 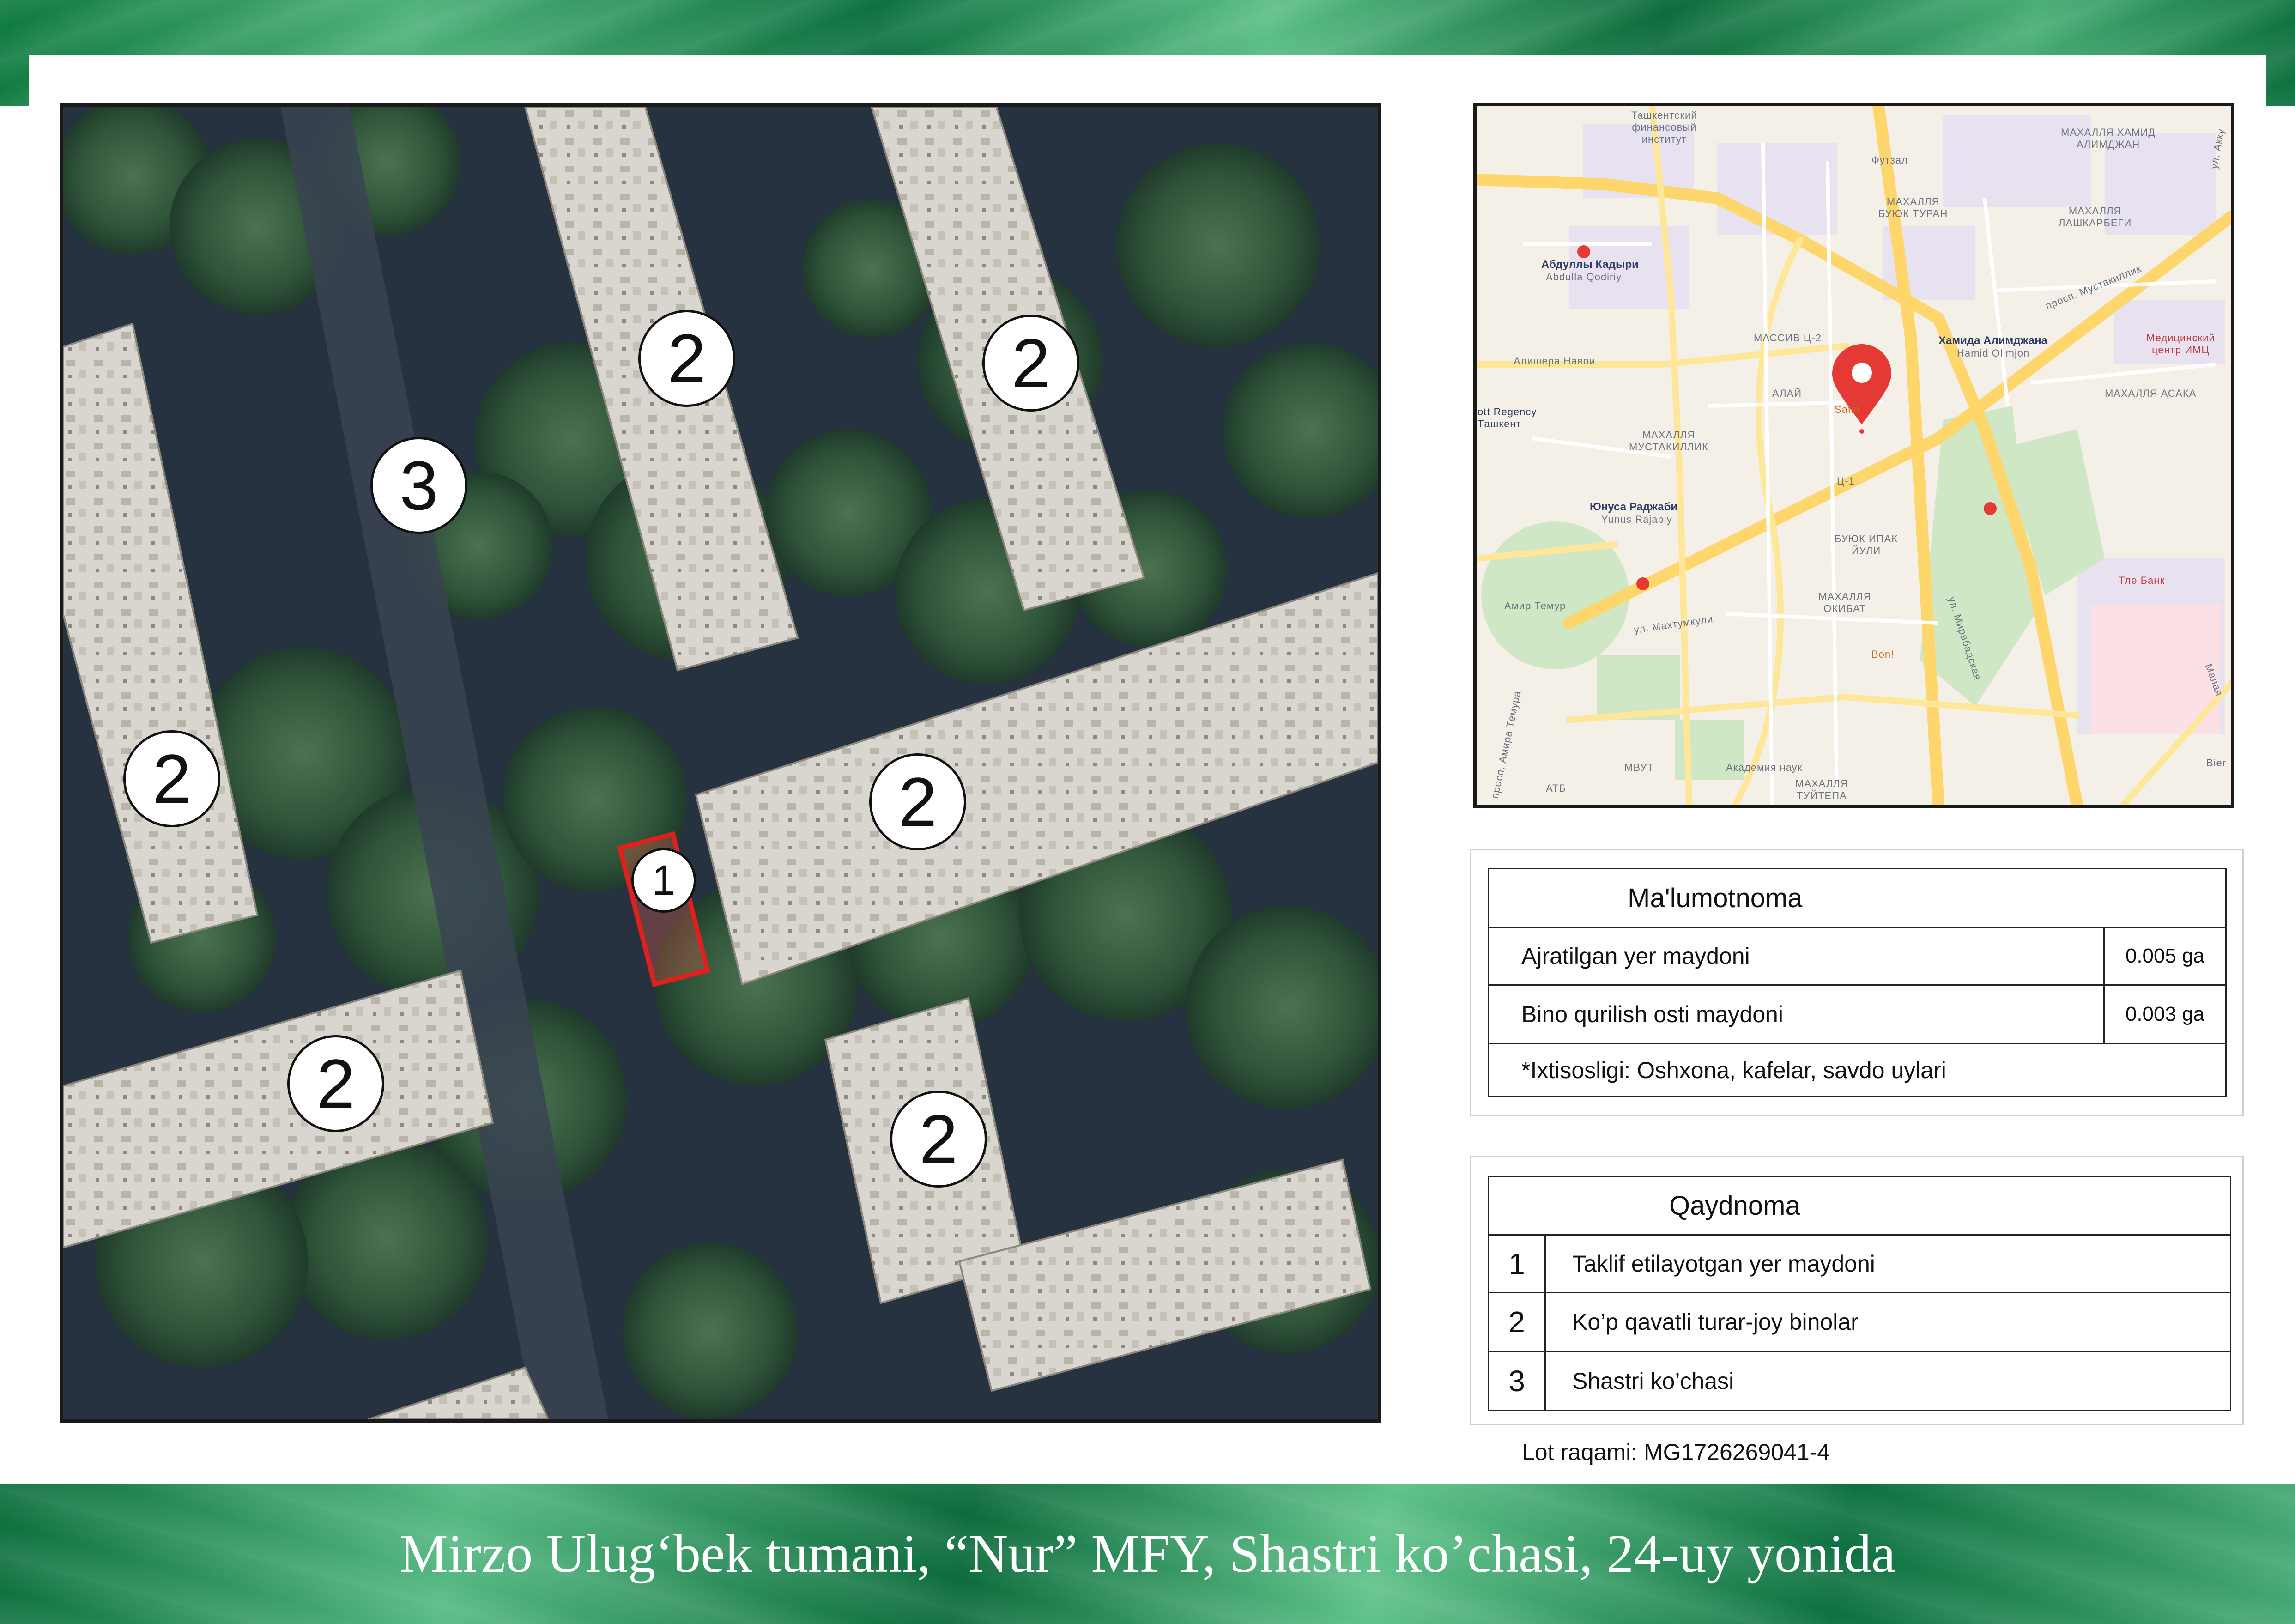 What do you see at coordinates (1636, 519) in the screenshot?
I see `map-label: Yunus Rajabiy` at bounding box center [1636, 519].